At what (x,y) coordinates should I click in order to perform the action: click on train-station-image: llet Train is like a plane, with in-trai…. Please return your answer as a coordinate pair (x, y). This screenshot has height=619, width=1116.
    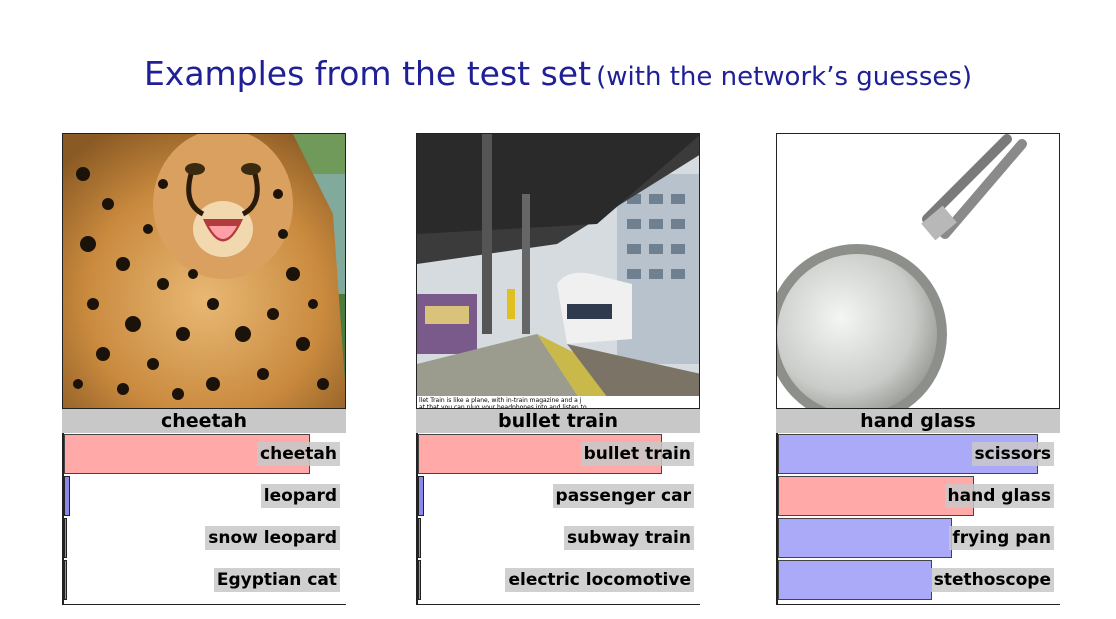
    Looking at the image, I should click on (558, 271).